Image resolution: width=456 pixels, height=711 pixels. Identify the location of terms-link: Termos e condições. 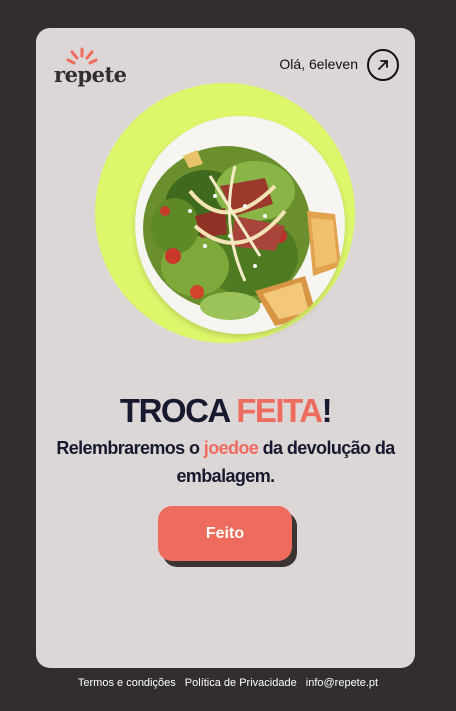
(127, 683).